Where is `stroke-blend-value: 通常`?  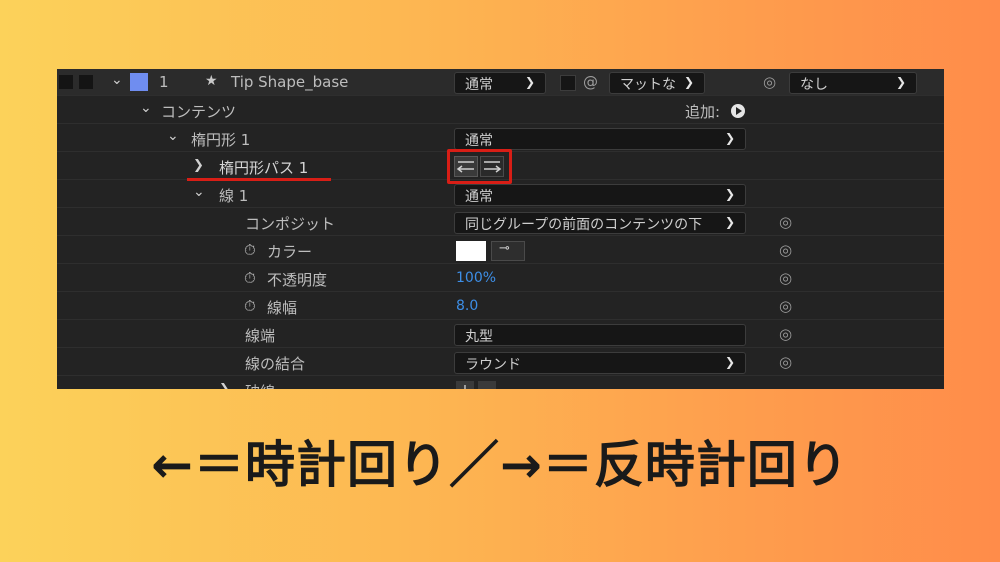
stroke-blend-value: 通常 is located at coordinates (479, 197).